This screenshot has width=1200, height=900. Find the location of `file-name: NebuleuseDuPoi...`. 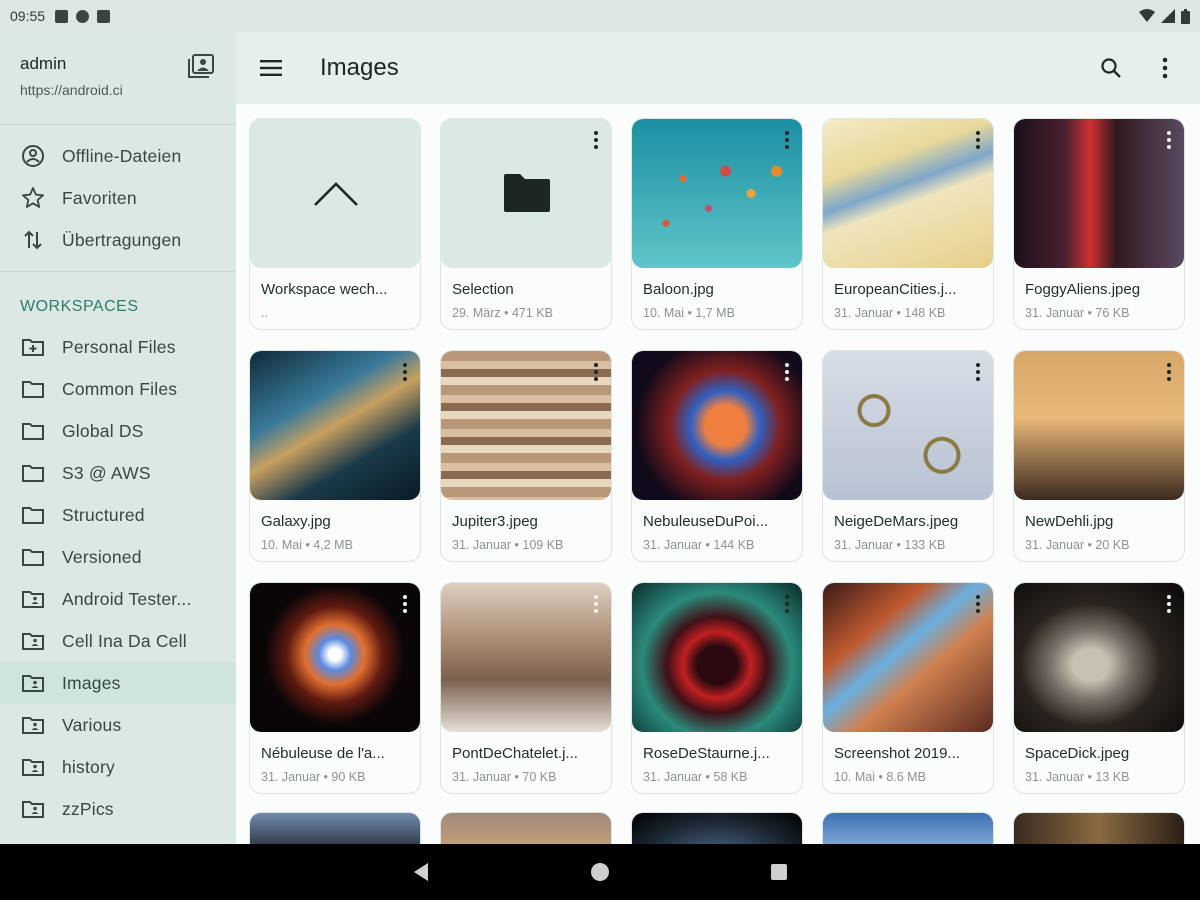

file-name: NebuleuseDuPoi... is located at coordinates (706, 521).